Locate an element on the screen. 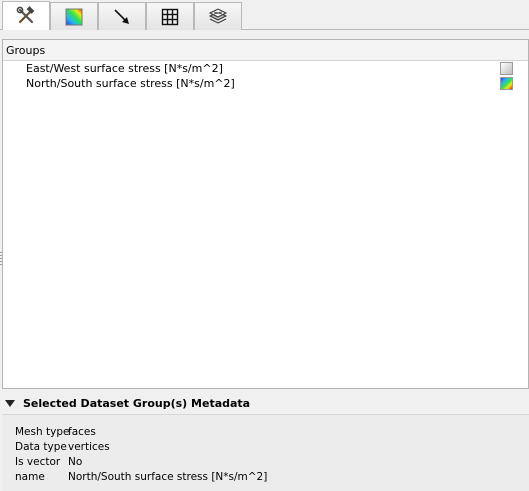 Image resolution: width=529 pixels, height=491 pixels. splitter-handle is located at coordinates (1, 259).